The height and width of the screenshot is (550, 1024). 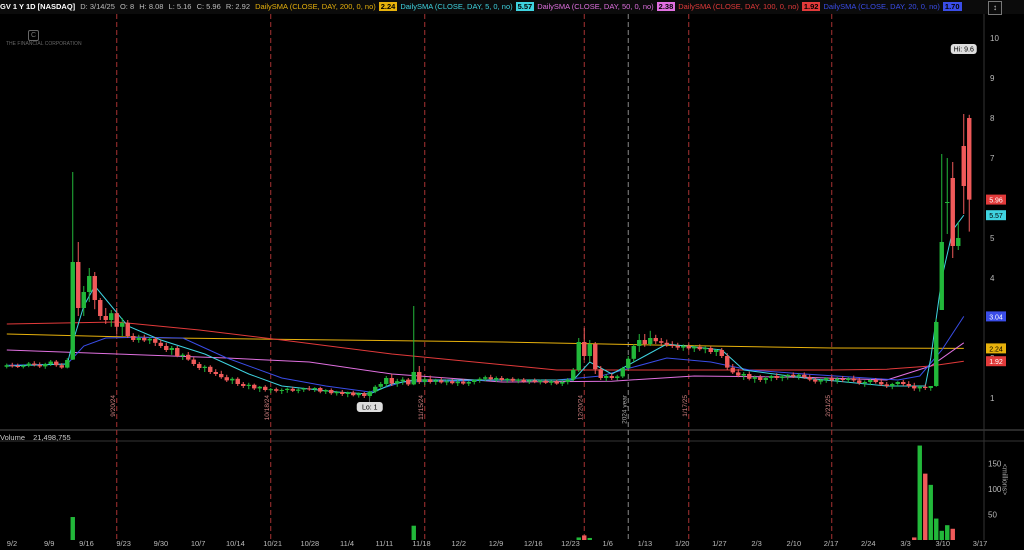 I want to click on symbol-label: GV 1 Y 1D [NASDAQ], so click(x=37, y=6).